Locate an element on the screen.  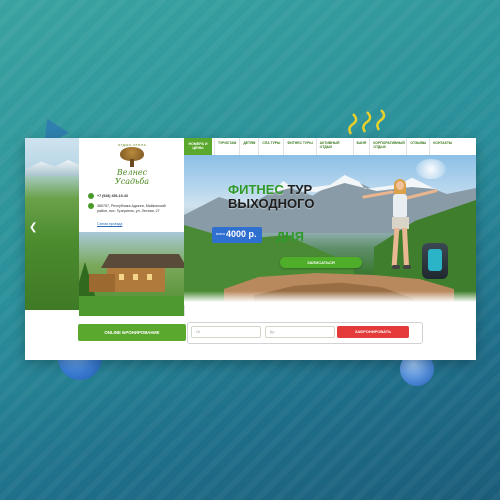
nav-item-kids: ДЕТЯМ is located at coordinates (248, 146).